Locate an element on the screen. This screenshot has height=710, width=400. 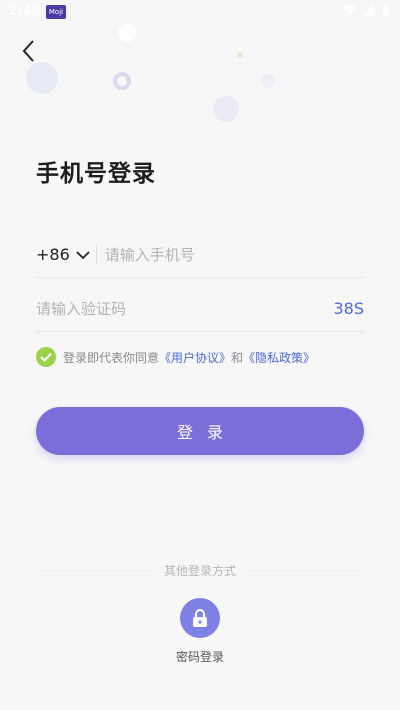
country-code-value: +86 is located at coordinates (53, 254).